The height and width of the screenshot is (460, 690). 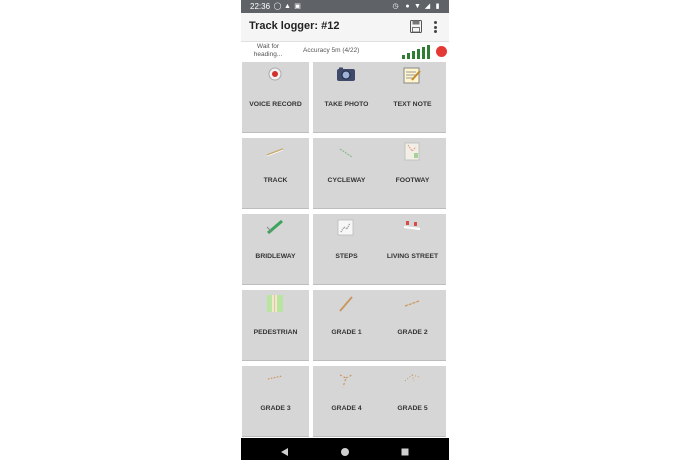 I want to click on grade-5-icon, so click(x=412, y=381).